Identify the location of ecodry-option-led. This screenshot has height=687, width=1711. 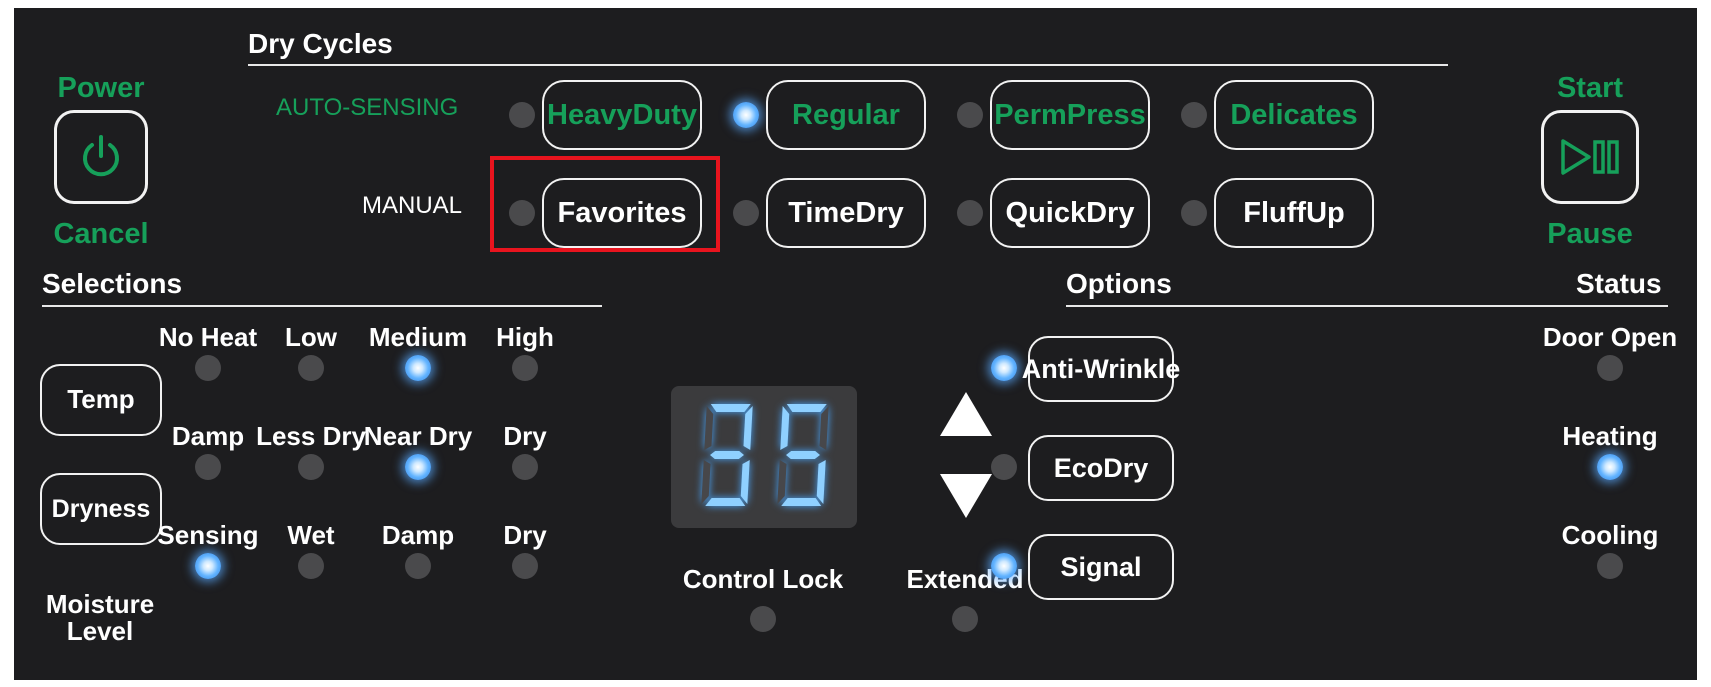
(1004, 467).